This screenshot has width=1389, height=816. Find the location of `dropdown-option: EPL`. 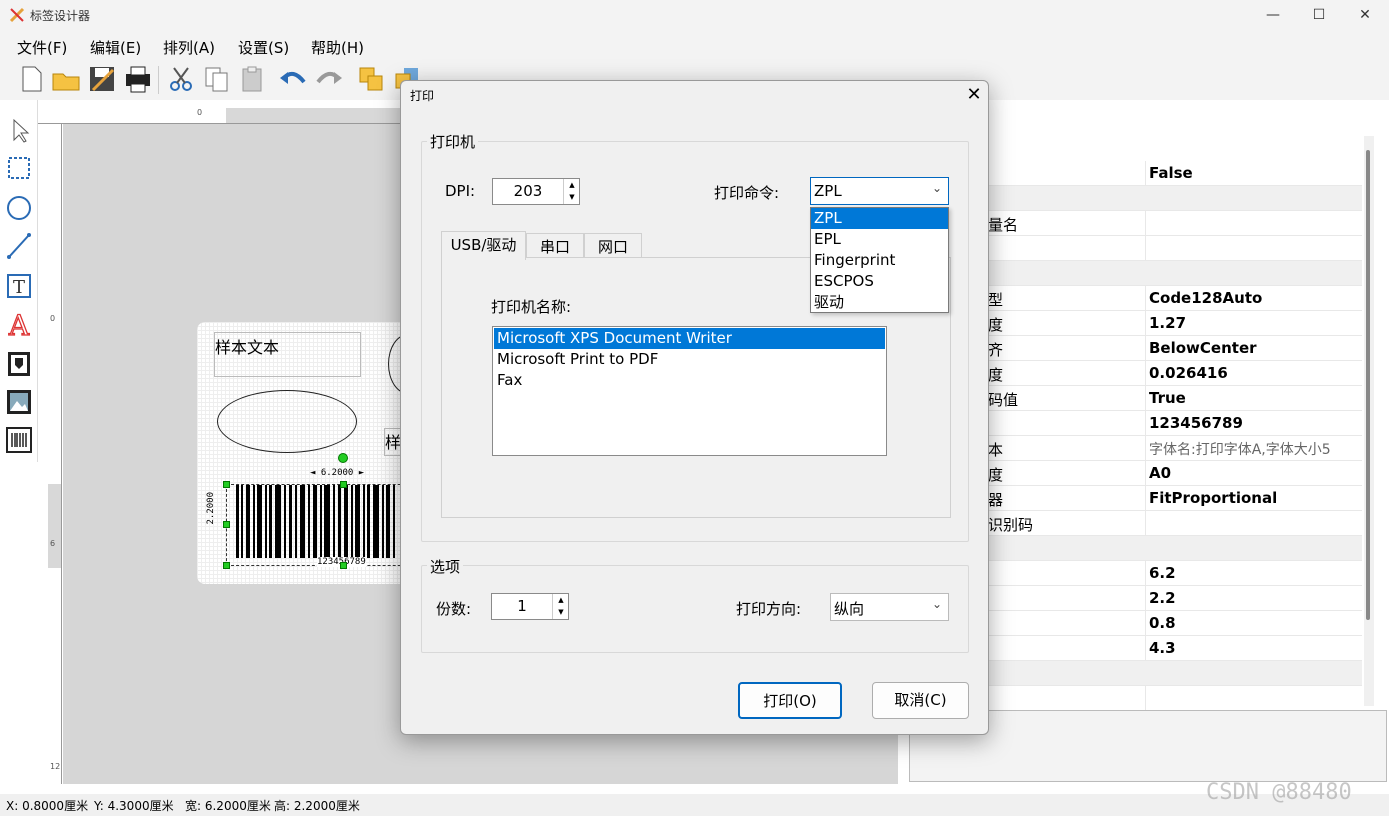

dropdown-option: EPL is located at coordinates (879, 239).